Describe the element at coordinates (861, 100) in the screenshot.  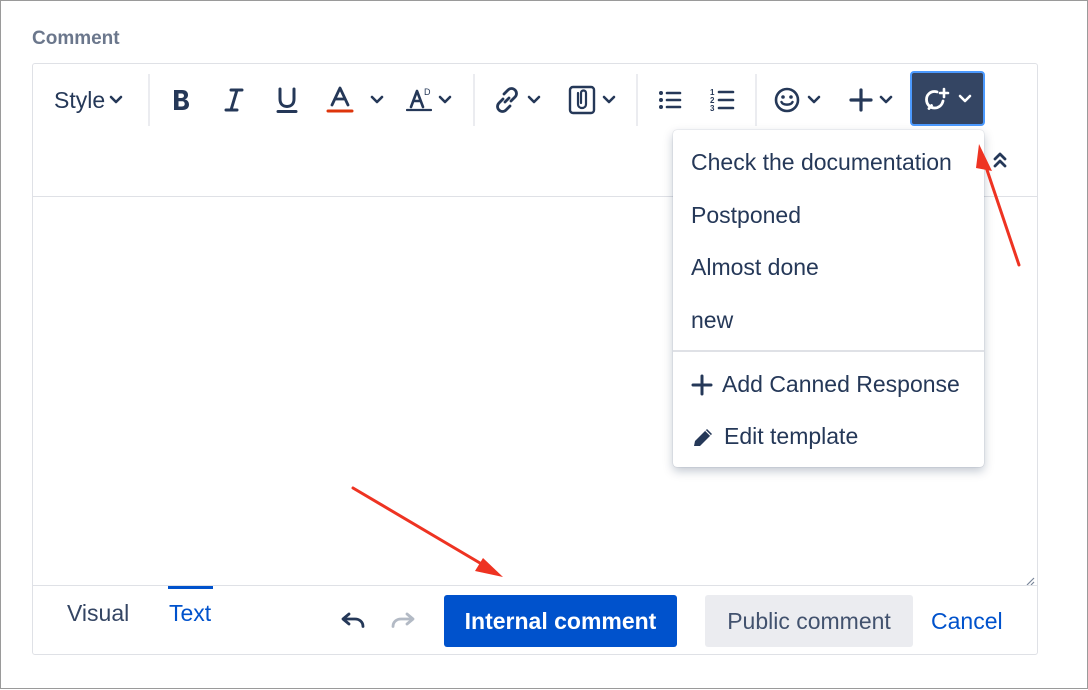
I see `insert-plus-icon` at that location.